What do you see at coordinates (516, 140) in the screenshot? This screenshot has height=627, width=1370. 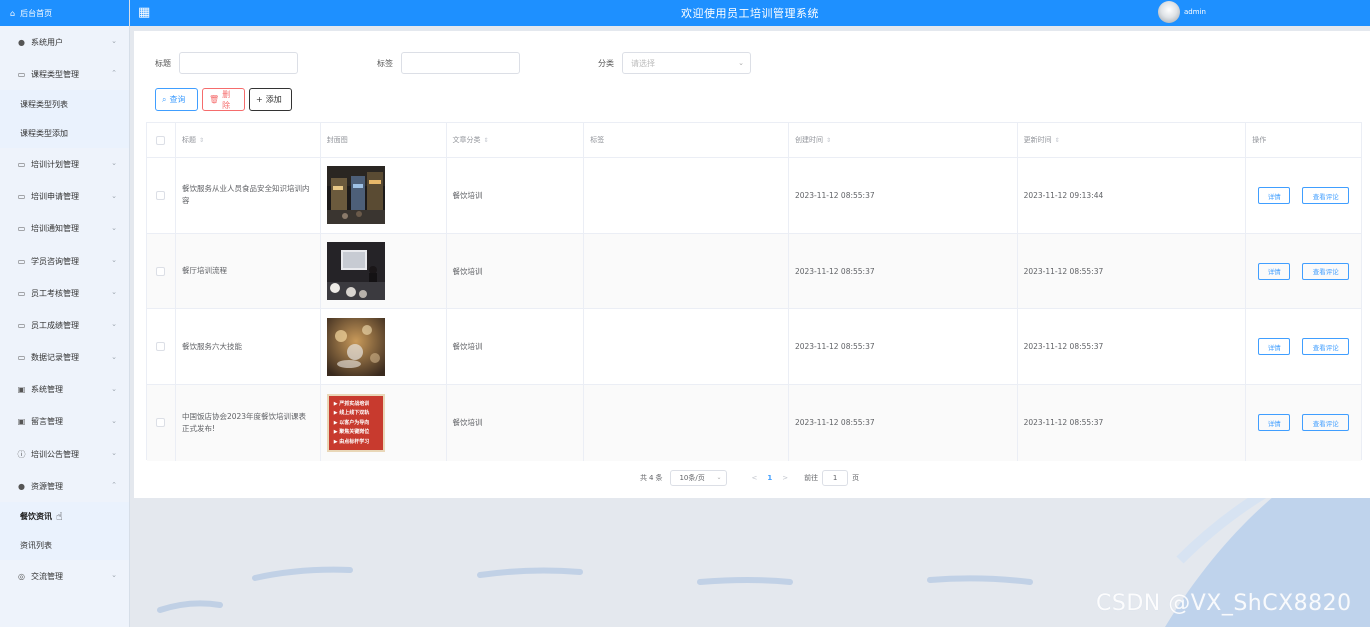 I see `header-category: 文章分类 ⇕` at bounding box center [516, 140].